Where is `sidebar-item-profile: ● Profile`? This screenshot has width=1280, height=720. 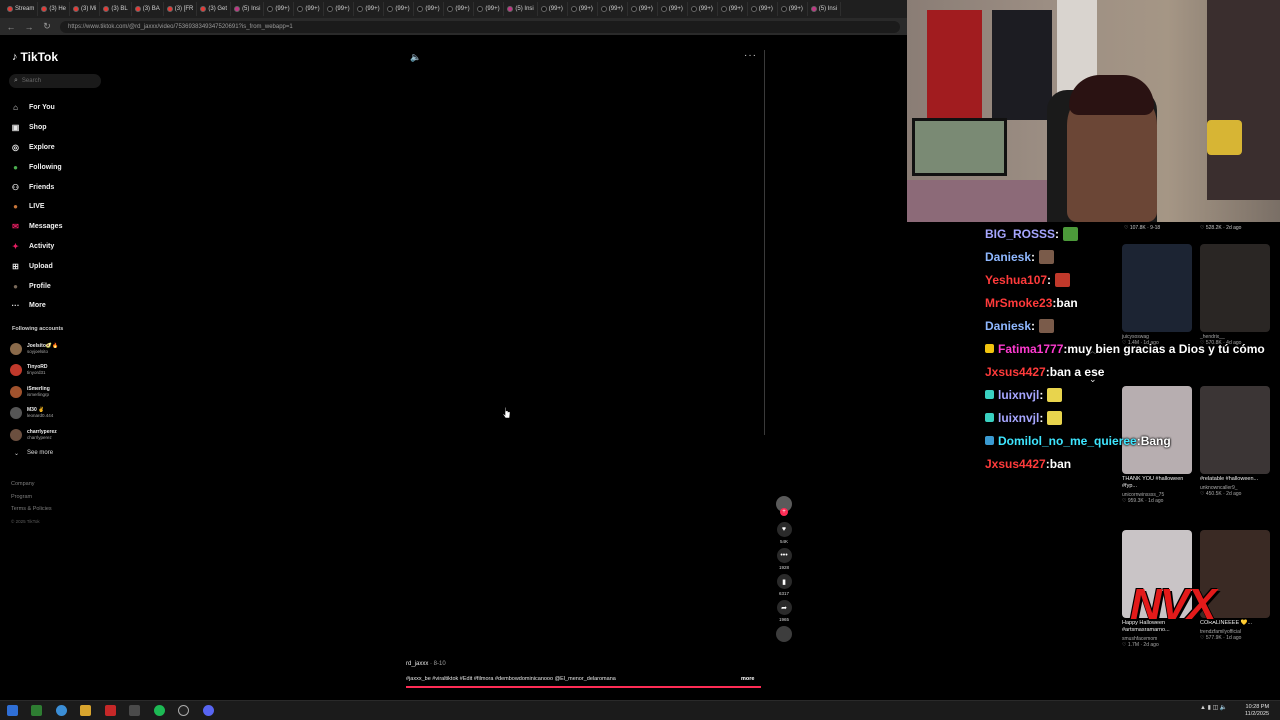 sidebar-item-profile: ● Profile is located at coordinates (58, 286).